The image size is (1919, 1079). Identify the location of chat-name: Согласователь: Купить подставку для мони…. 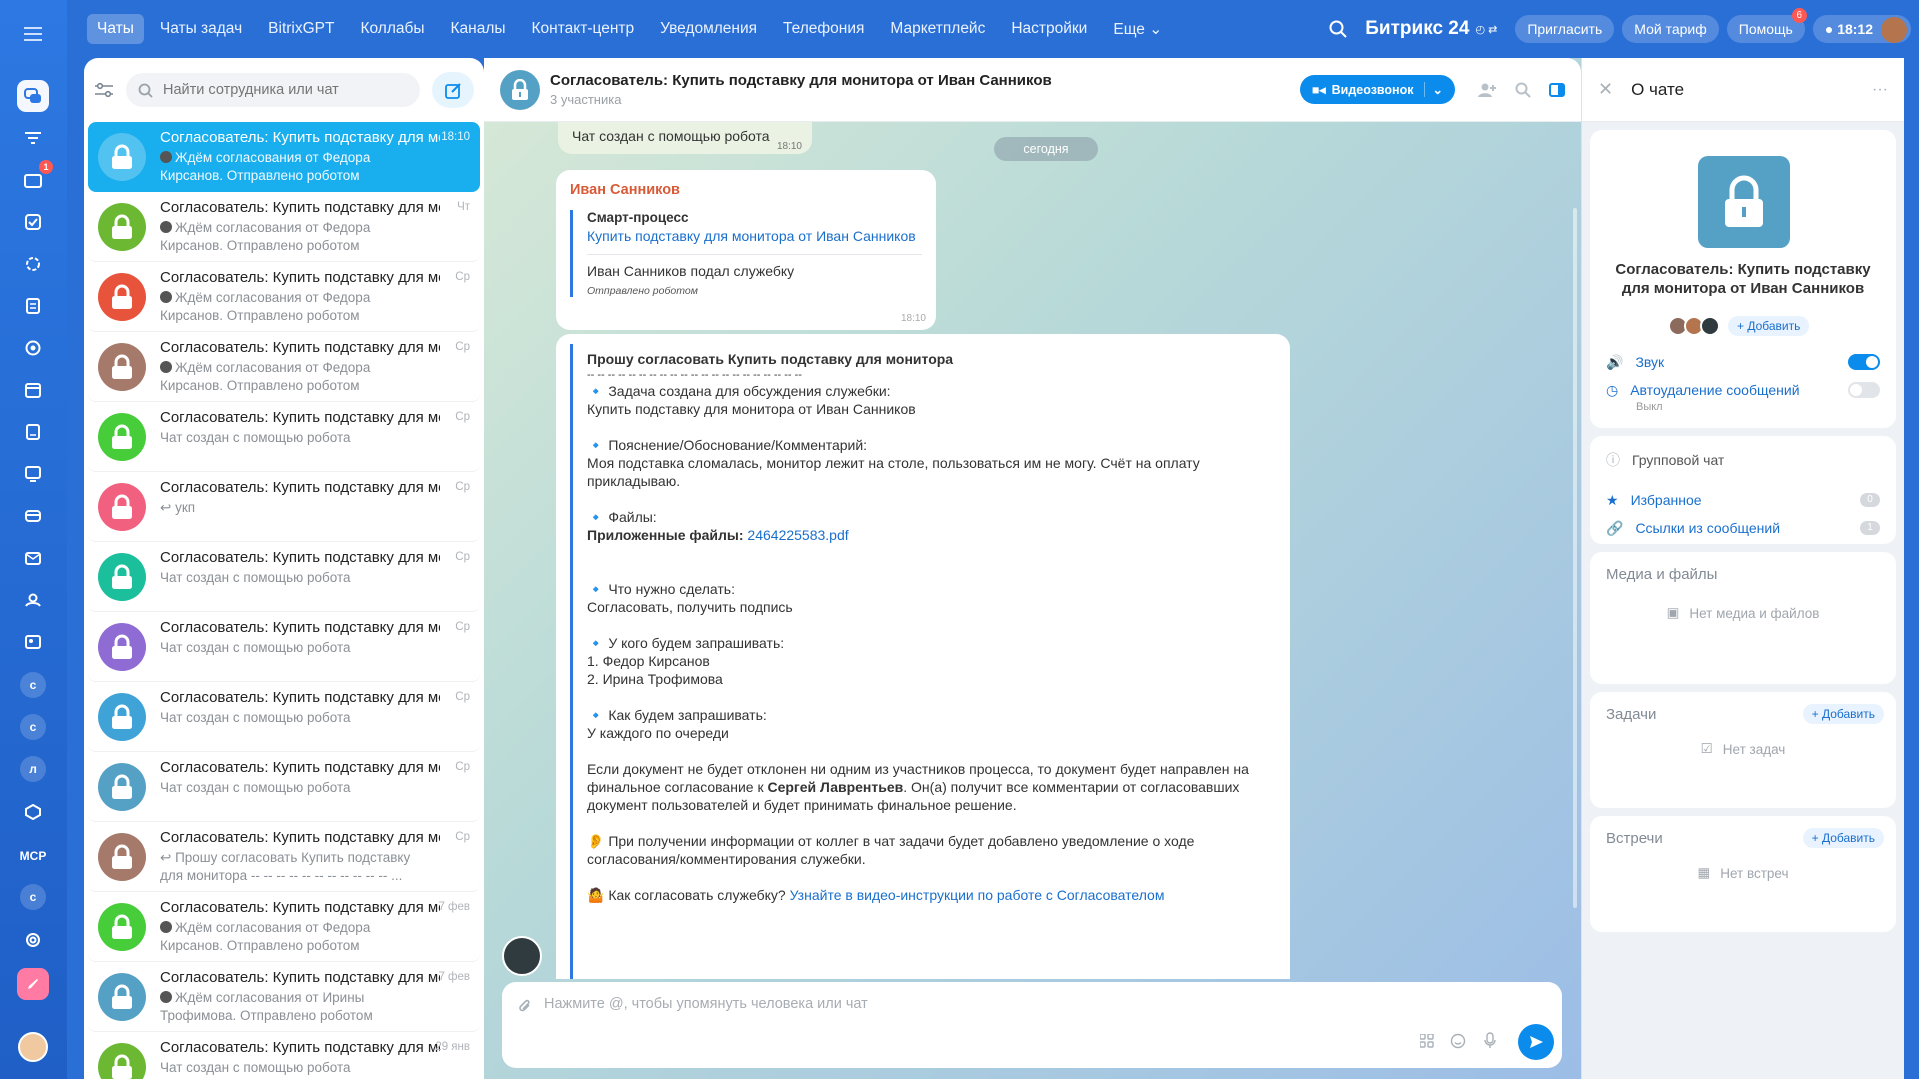
(1743, 279).